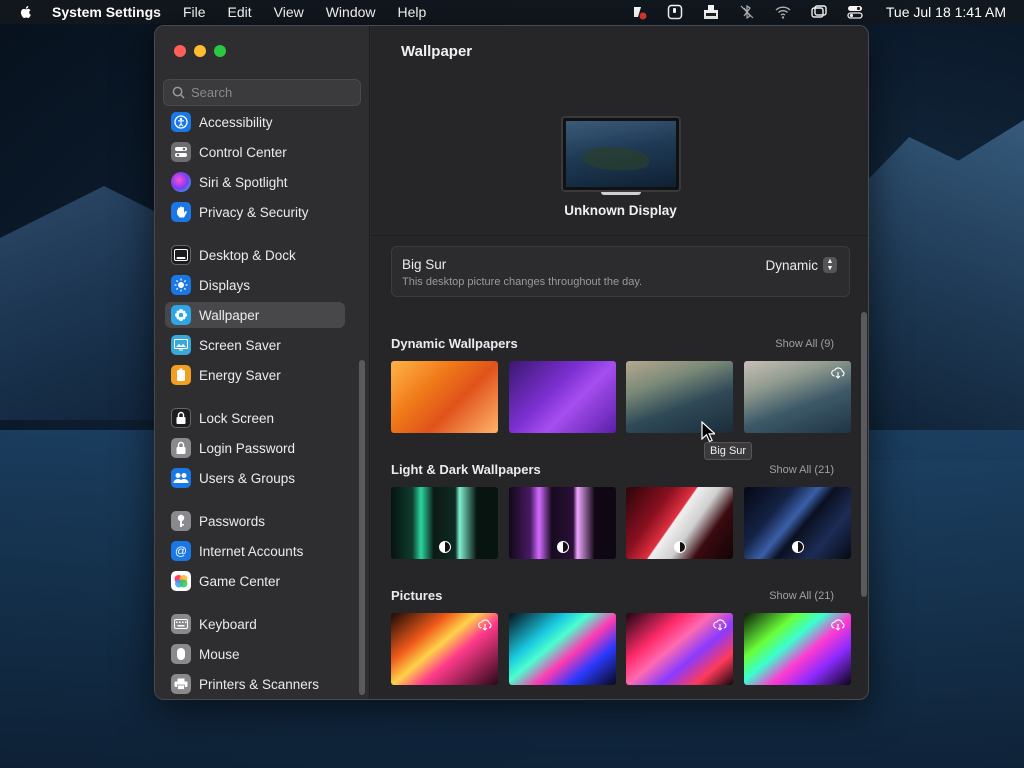  What do you see at coordinates (181, 624) in the screenshot?
I see `keyboard-icon` at bounding box center [181, 624].